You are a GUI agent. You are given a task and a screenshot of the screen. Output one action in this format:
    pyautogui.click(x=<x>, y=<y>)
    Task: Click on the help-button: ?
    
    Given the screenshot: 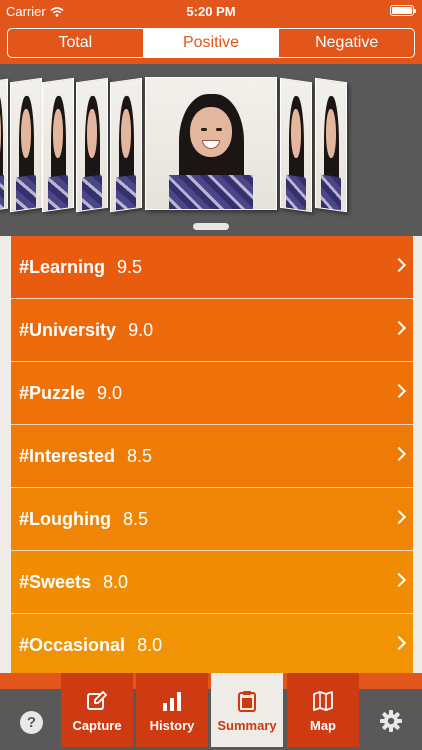 What is the action you would take?
    pyautogui.click(x=31, y=722)
    